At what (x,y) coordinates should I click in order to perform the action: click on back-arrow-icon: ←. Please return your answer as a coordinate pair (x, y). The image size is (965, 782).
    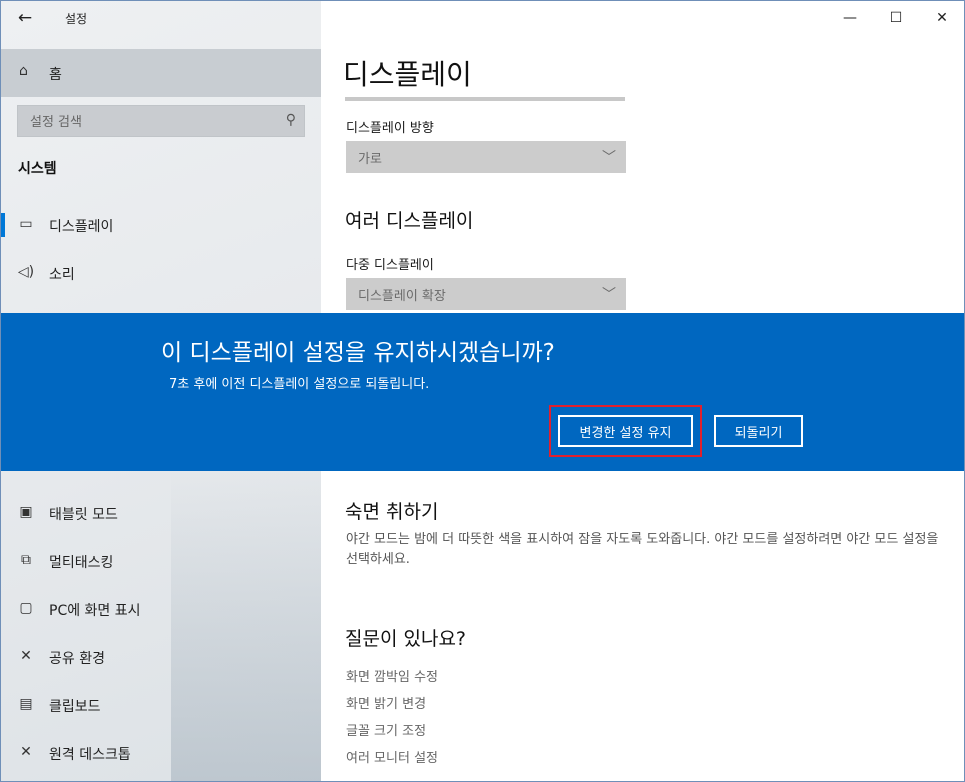
    Looking at the image, I should click on (25, 18).